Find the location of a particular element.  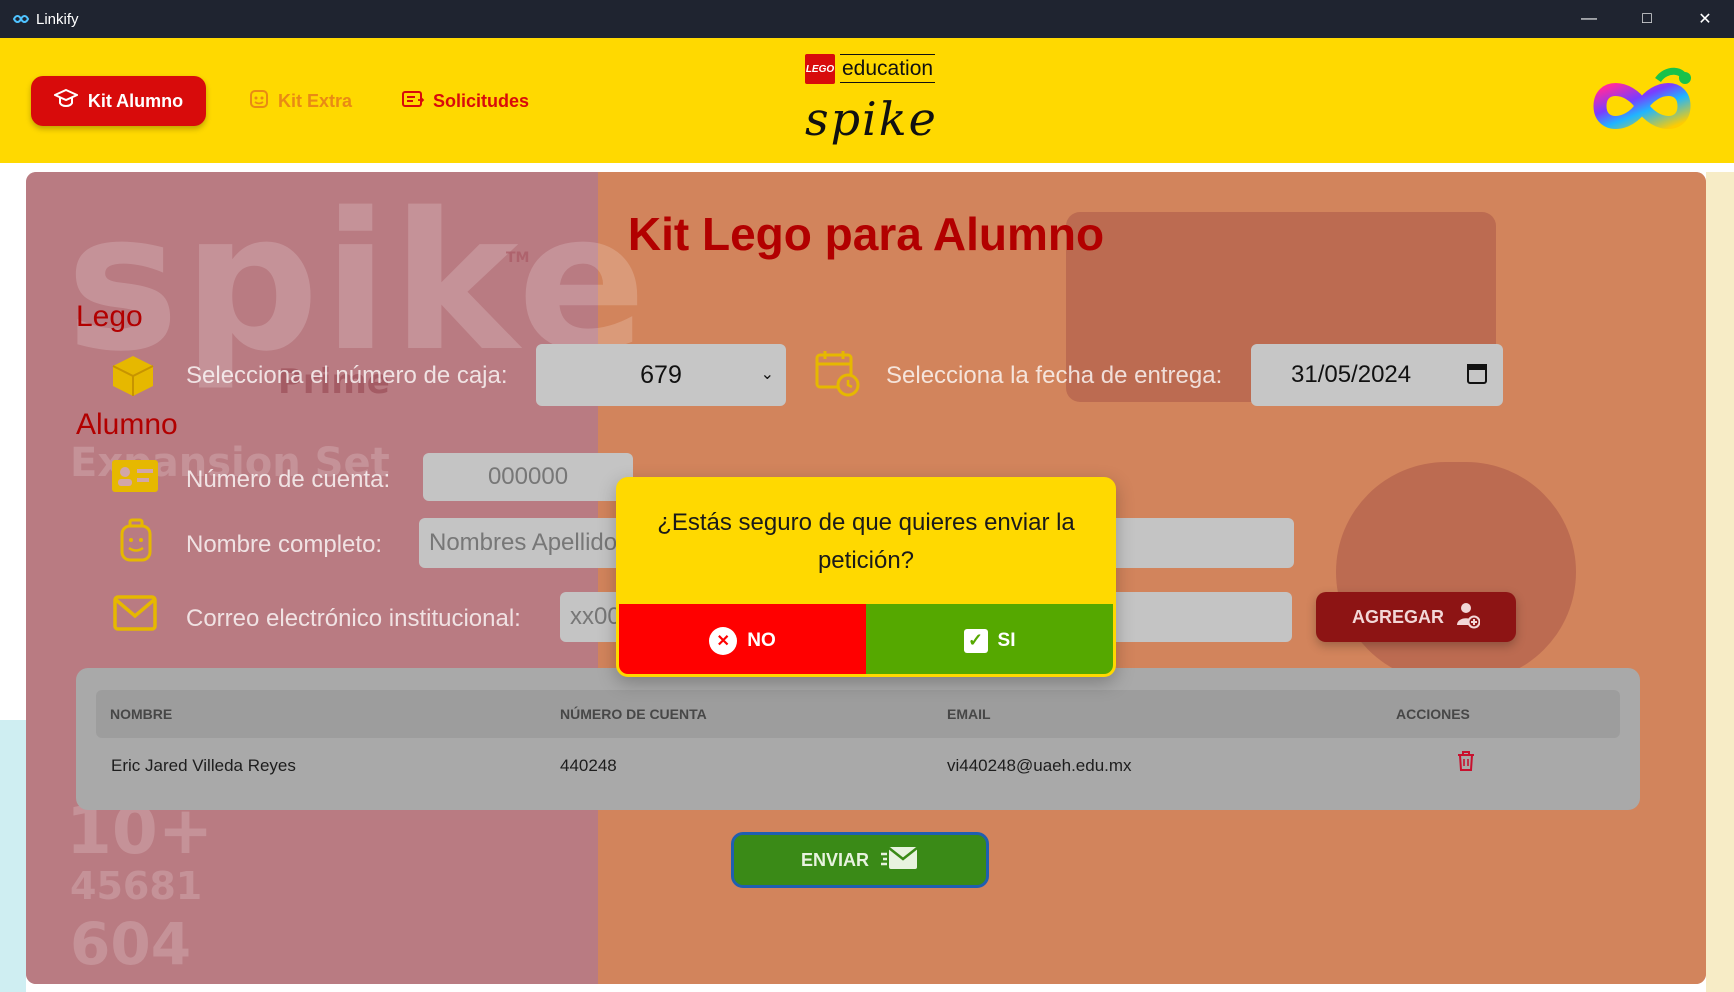

box-icon is located at coordinates (133, 376).